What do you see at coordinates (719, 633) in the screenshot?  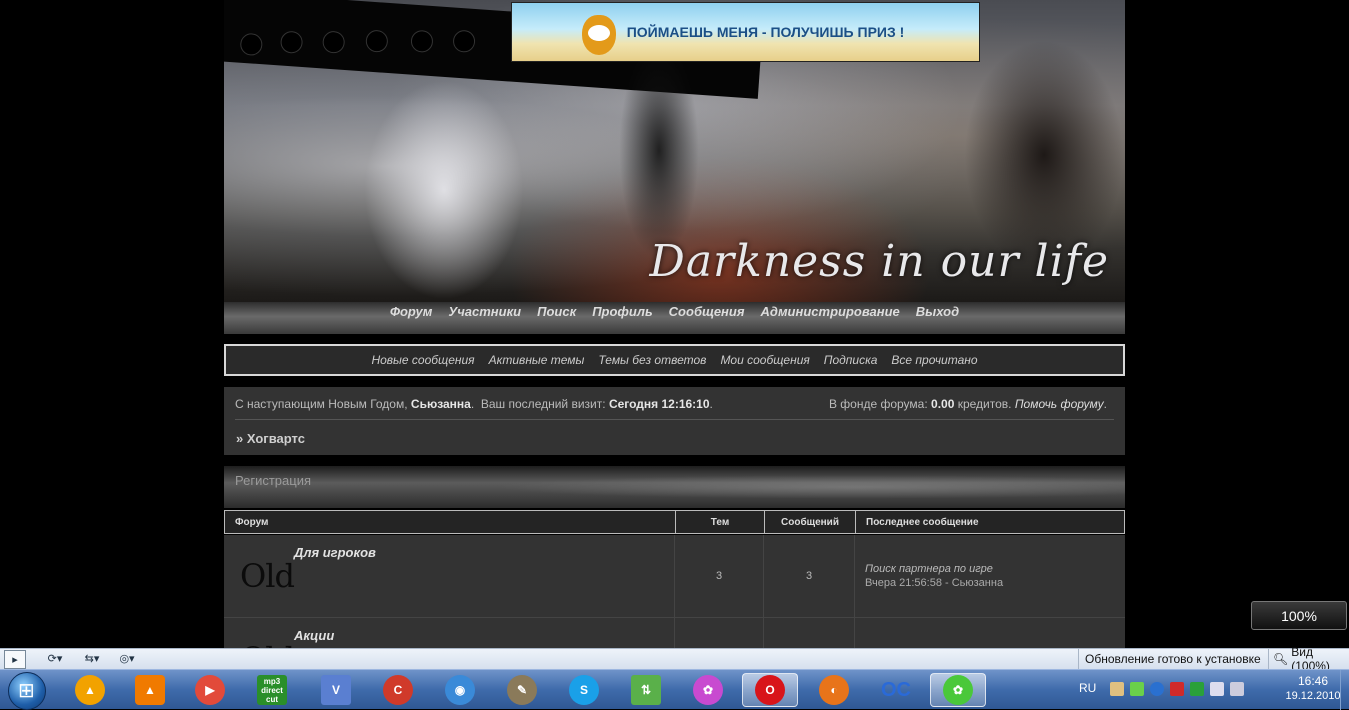 I see `topics-count` at bounding box center [719, 633].